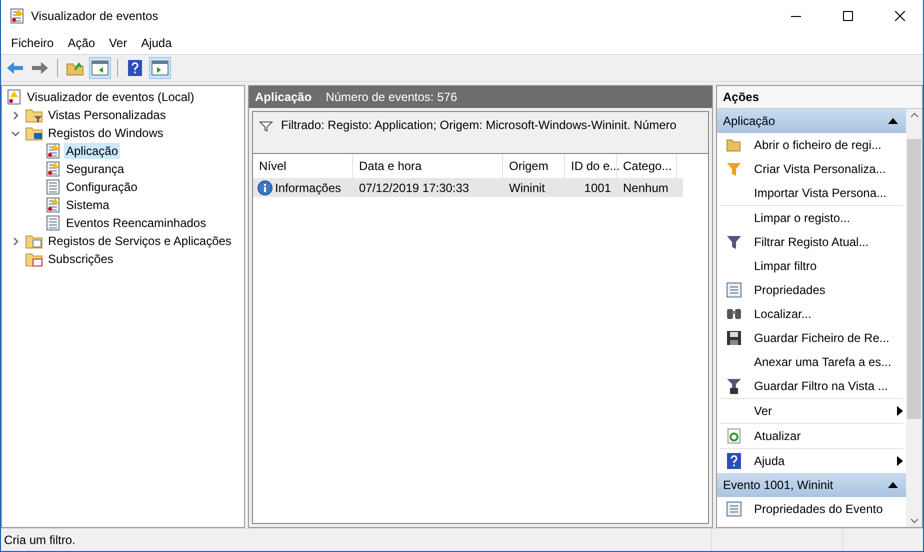 The width and height of the screenshot is (924, 552). What do you see at coordinates (819, 97) in the screenshot?
I see `actions-header: Ações` at bounding box center [819, 97].